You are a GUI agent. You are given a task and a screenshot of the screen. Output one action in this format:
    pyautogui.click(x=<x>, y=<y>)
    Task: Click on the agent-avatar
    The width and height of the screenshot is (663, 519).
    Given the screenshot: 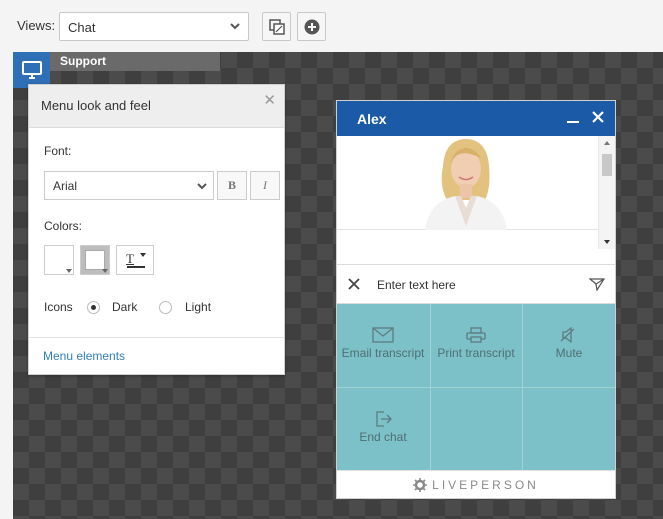 What is the action you would take?
    pyautogui.click(x=466, y=184)
    